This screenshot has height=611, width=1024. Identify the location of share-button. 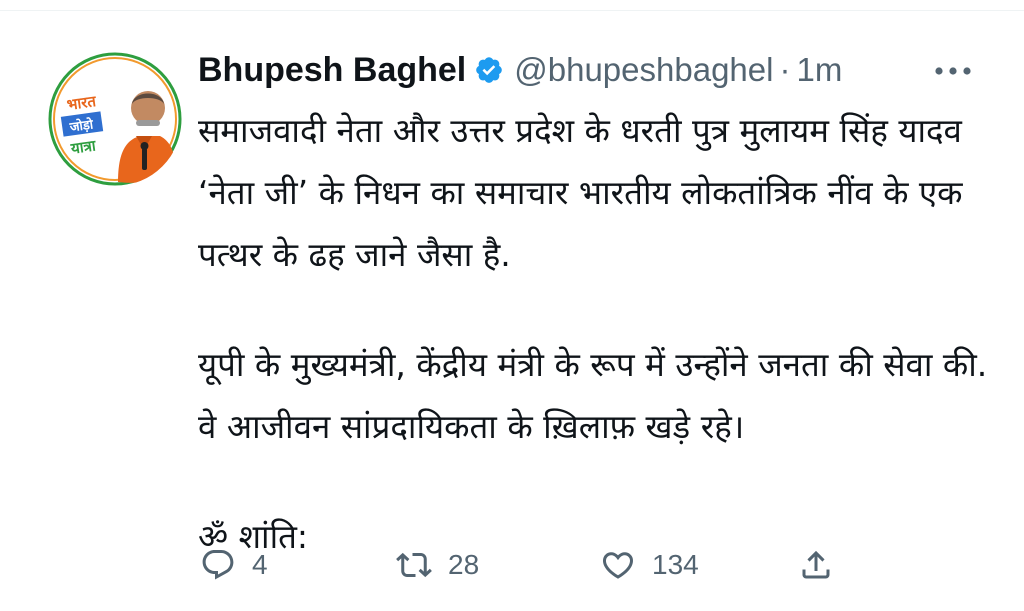
(816, 565).